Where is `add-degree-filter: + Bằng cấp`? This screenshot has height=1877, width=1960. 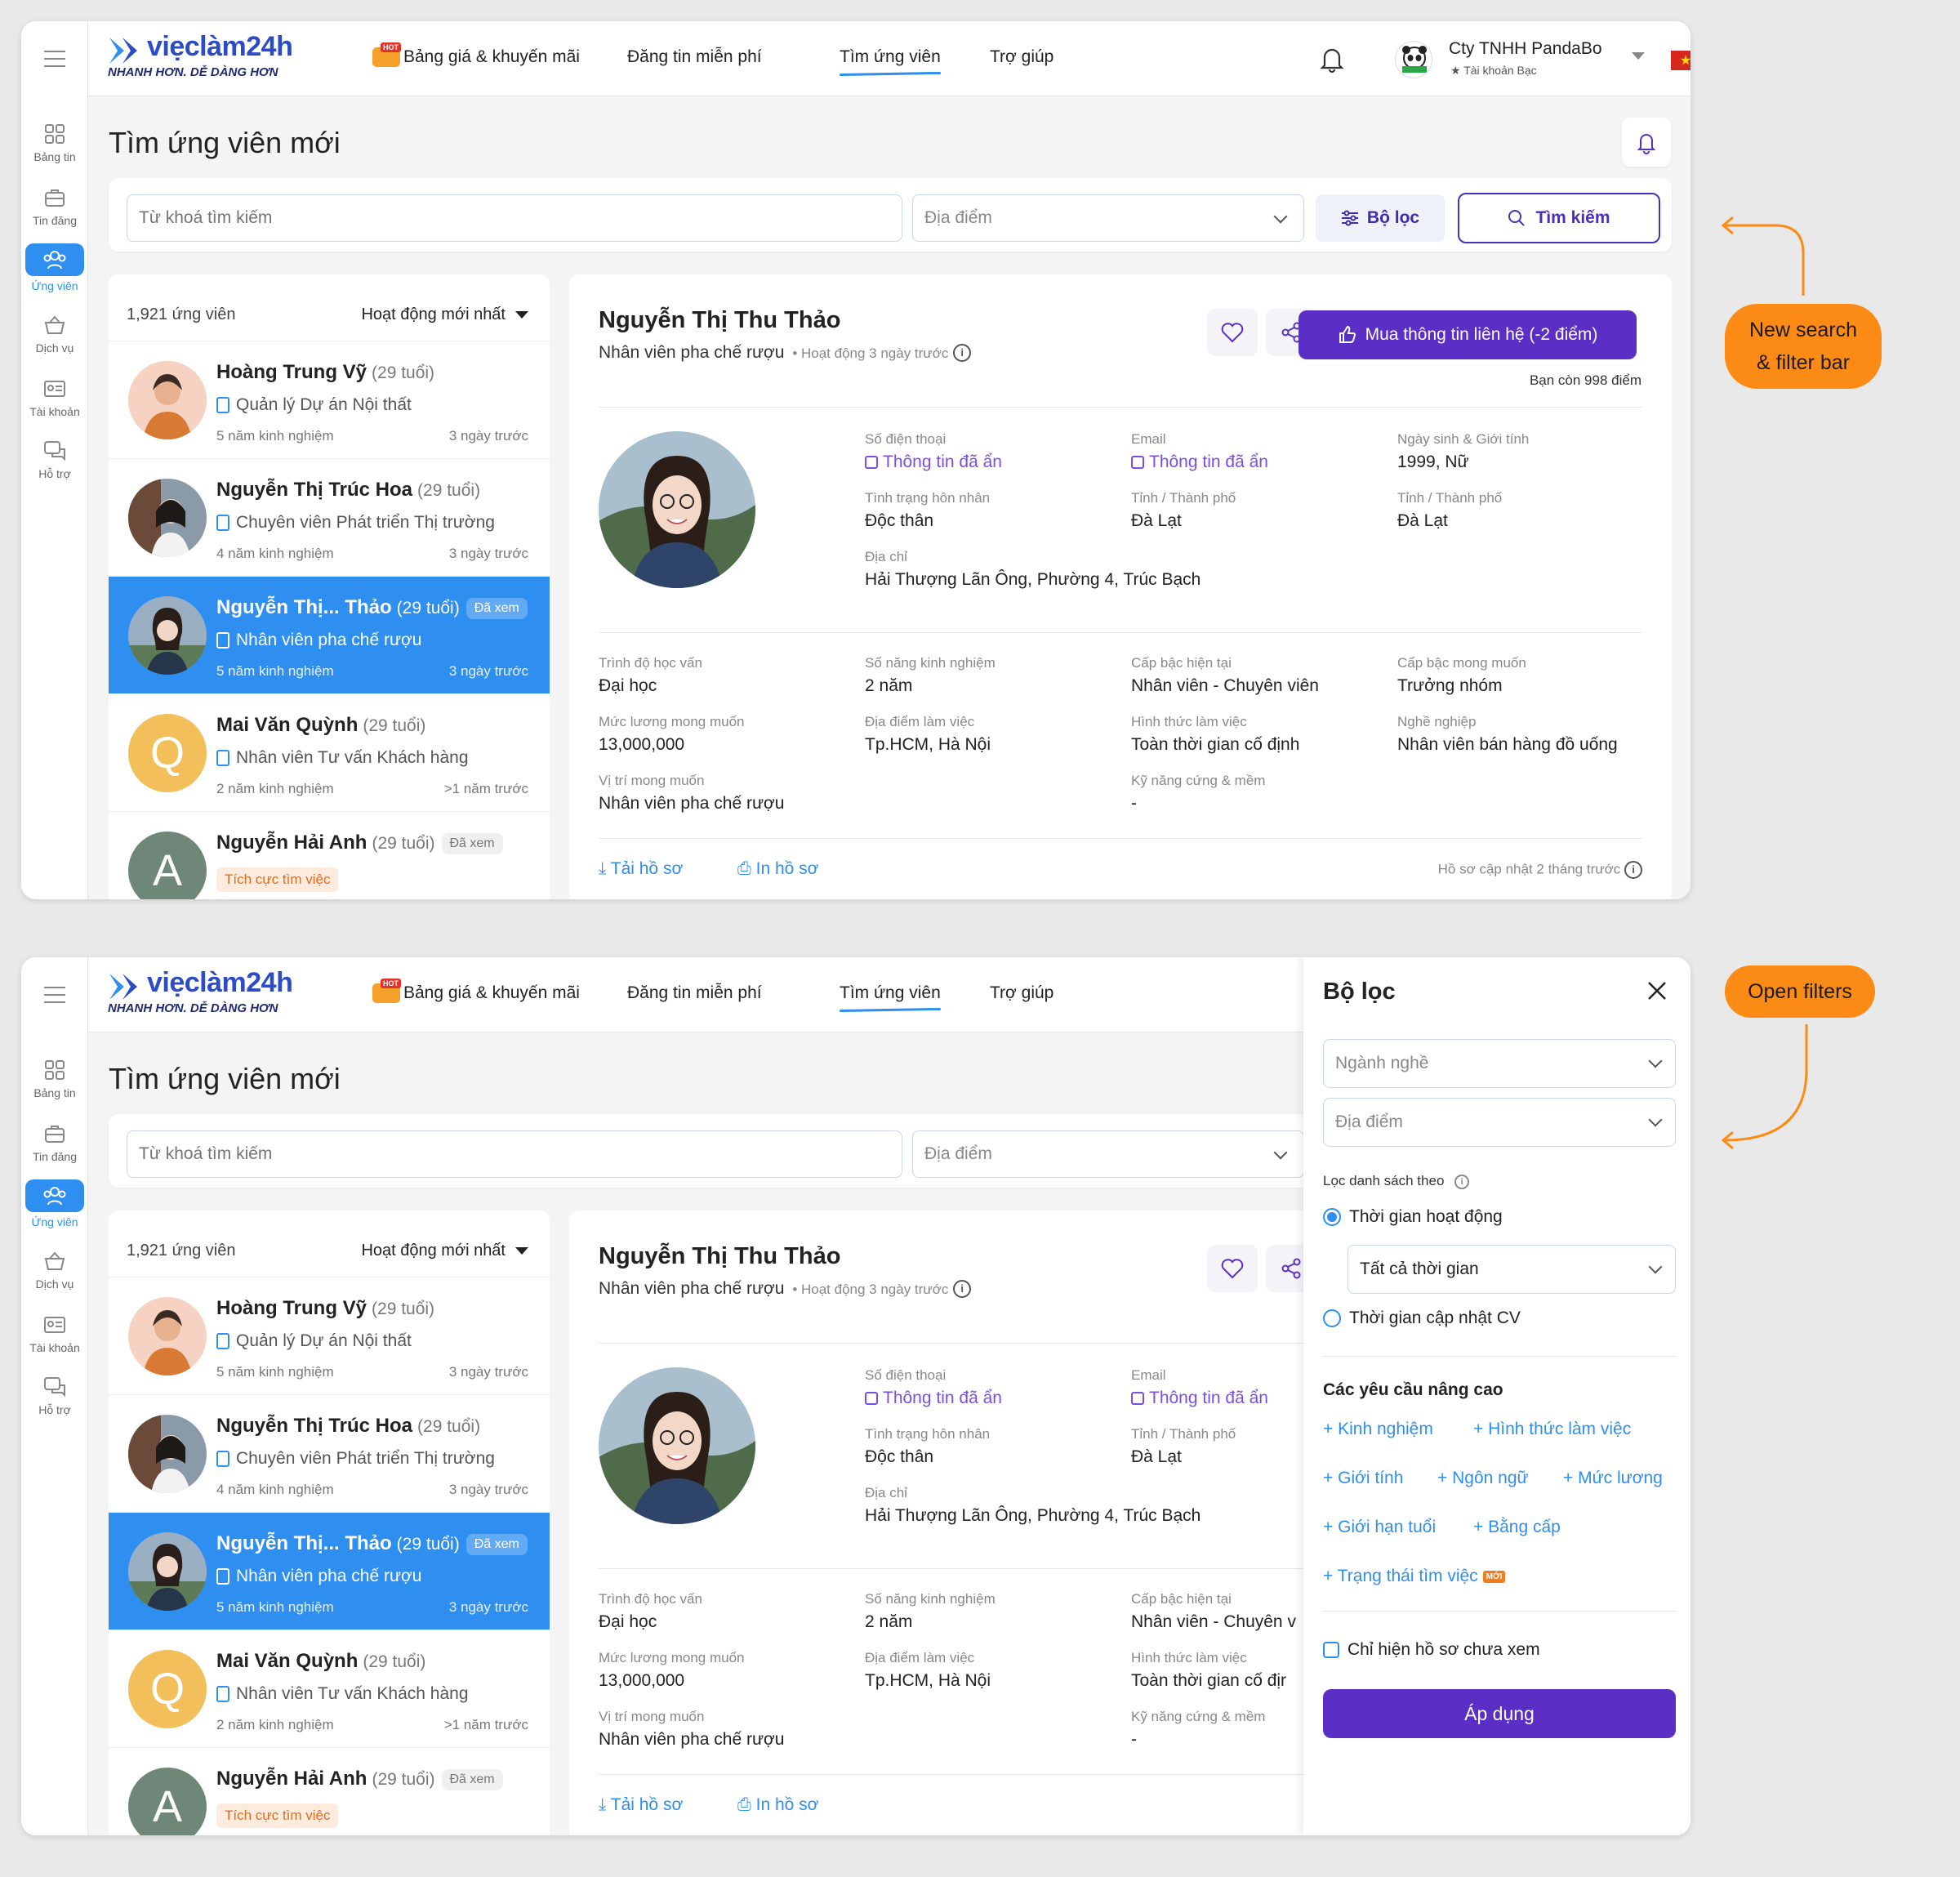
add-degree-filter: + Bằng cấp is located at coordinates (1517, 1527).